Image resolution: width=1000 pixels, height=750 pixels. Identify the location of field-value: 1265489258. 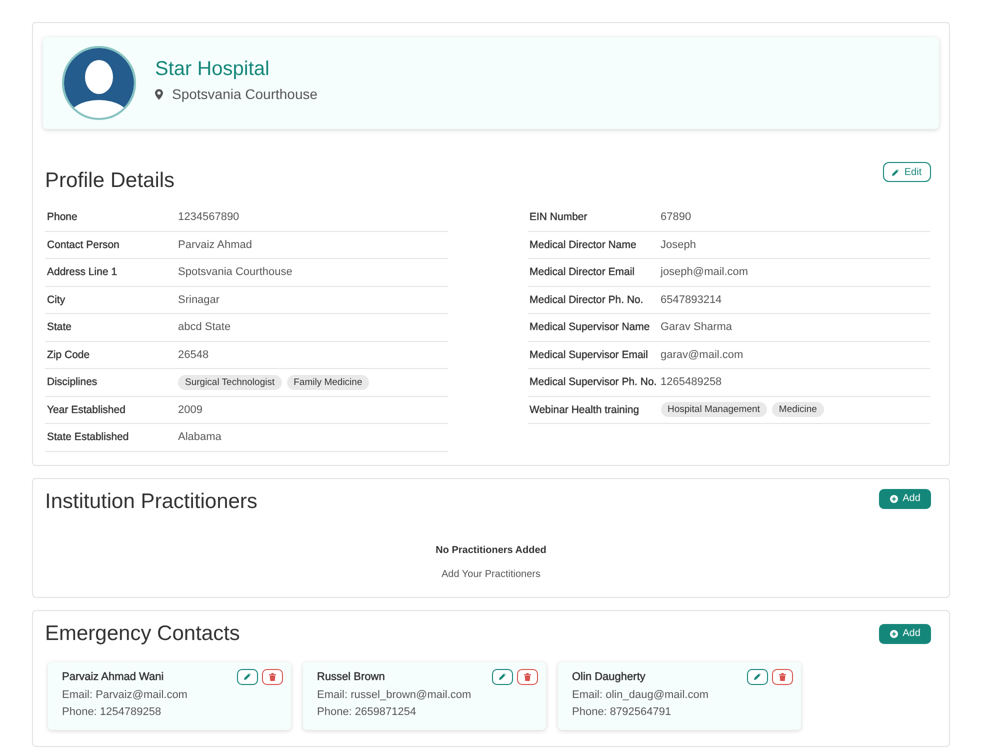
(691, 382).